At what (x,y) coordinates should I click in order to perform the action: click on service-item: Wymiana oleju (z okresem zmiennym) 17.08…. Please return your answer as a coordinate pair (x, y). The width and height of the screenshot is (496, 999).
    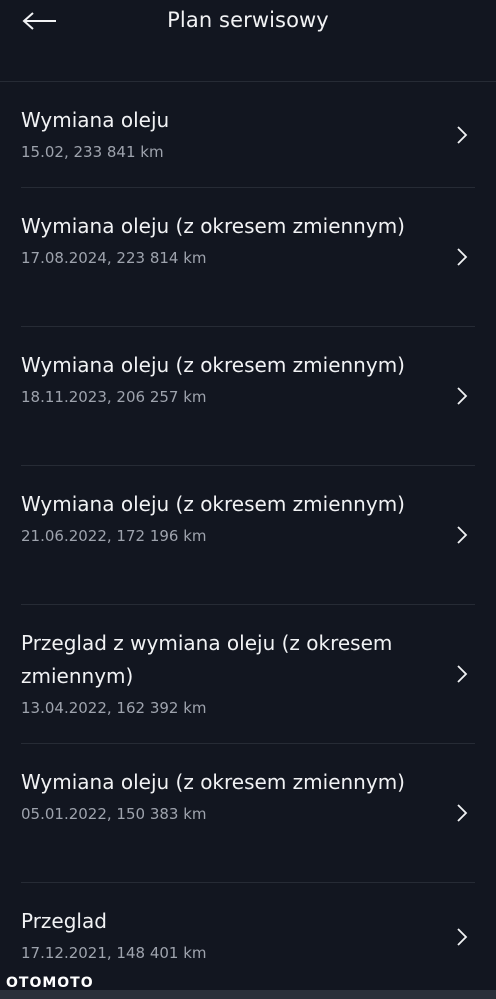
    Looking at the image, I should click on (248, 257).